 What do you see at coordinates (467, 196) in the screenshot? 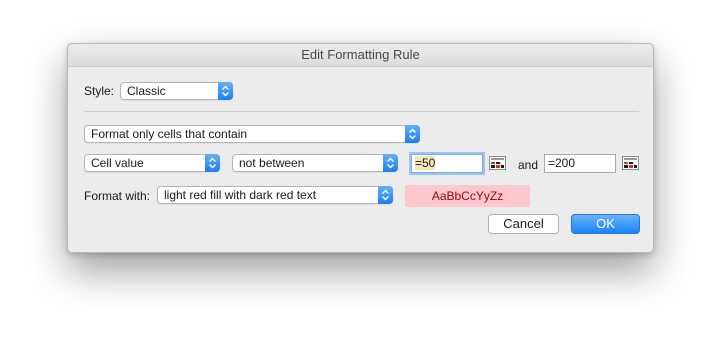
I see `format-preview: AaBbCcYyZz` at bounding box center [467, 196].